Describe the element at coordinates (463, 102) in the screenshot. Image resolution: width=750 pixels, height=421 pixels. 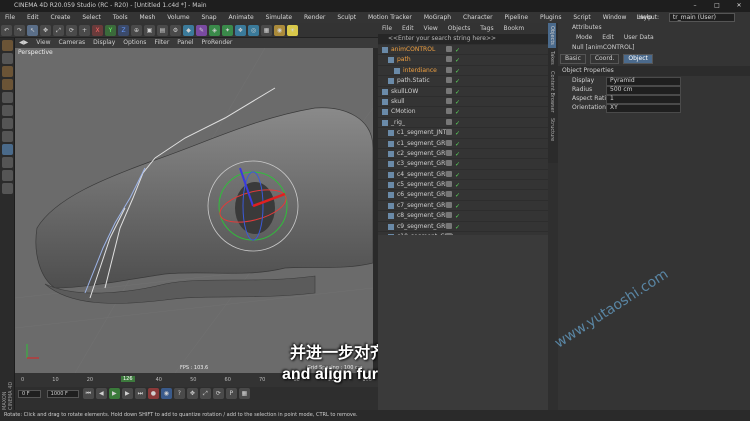
I see `object-row: skull ✓` at that location.